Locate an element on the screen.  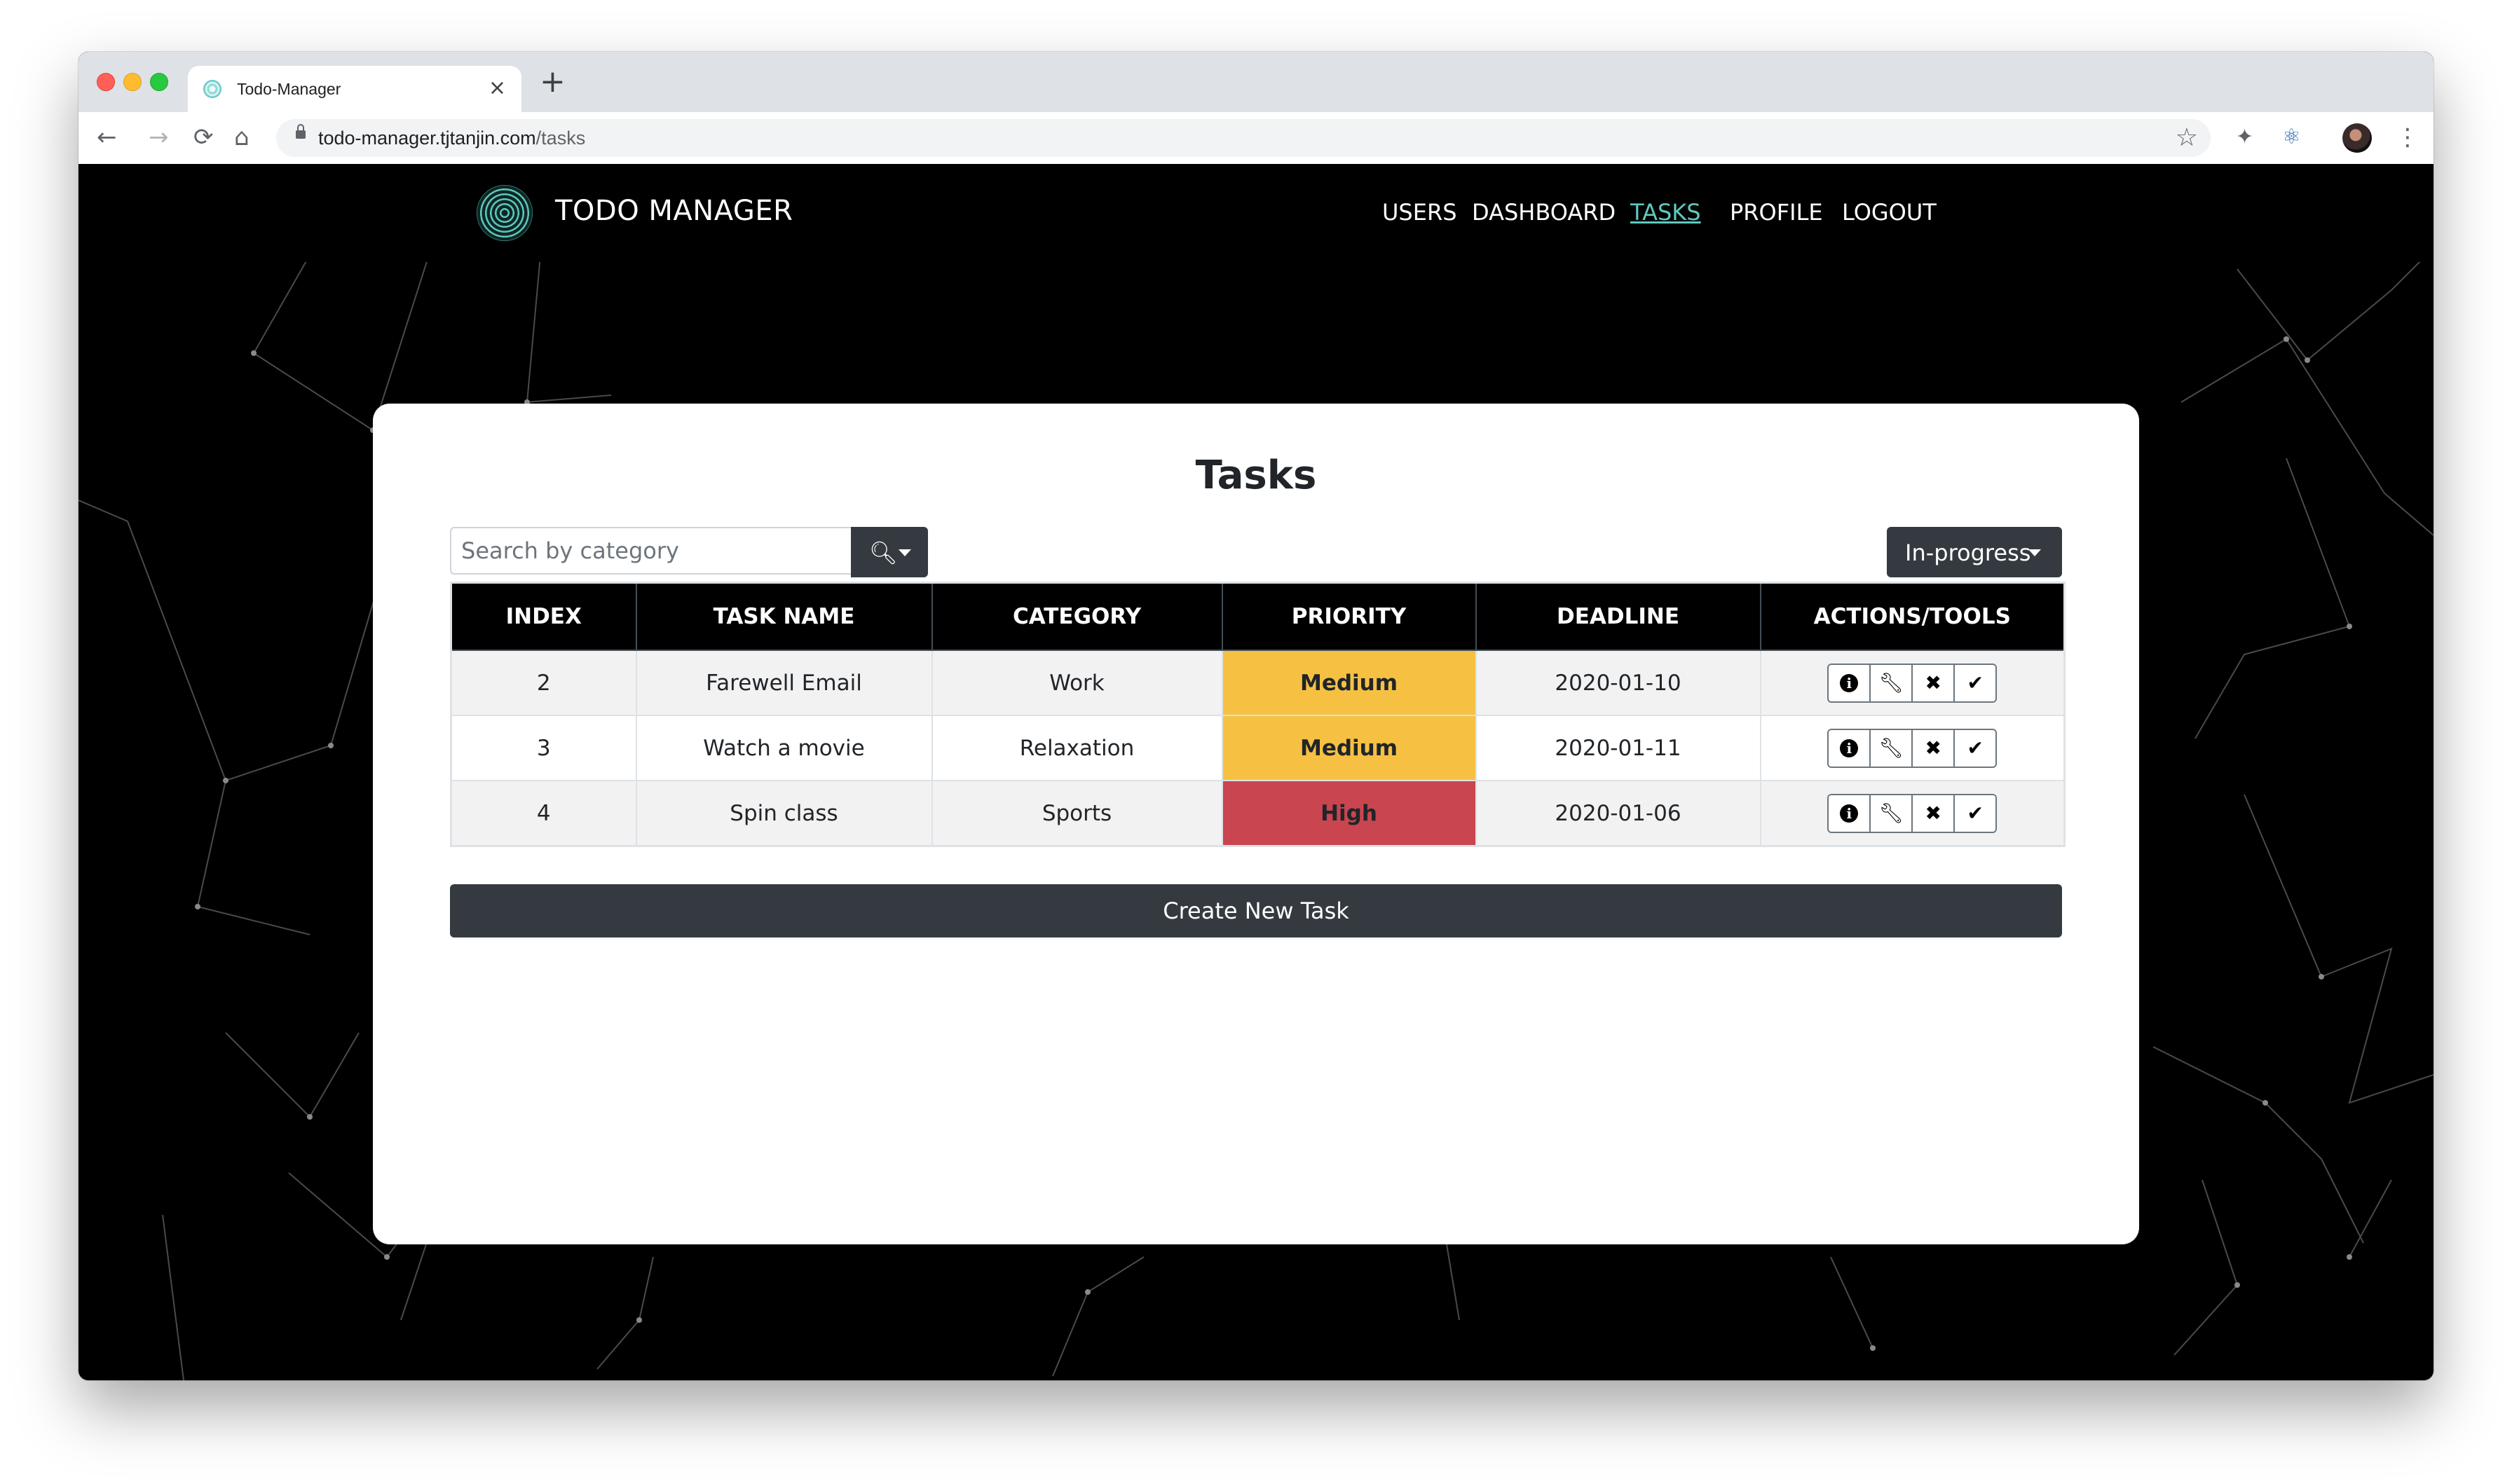
header-actions: ACTIONS/TOOLS is located at coordinates (1912, 616).